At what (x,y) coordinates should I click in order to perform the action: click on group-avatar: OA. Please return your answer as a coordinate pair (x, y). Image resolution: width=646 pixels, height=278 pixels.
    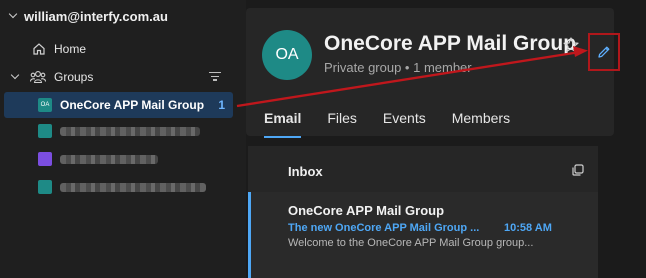
    Looking at the image, I should click on (45, 105).